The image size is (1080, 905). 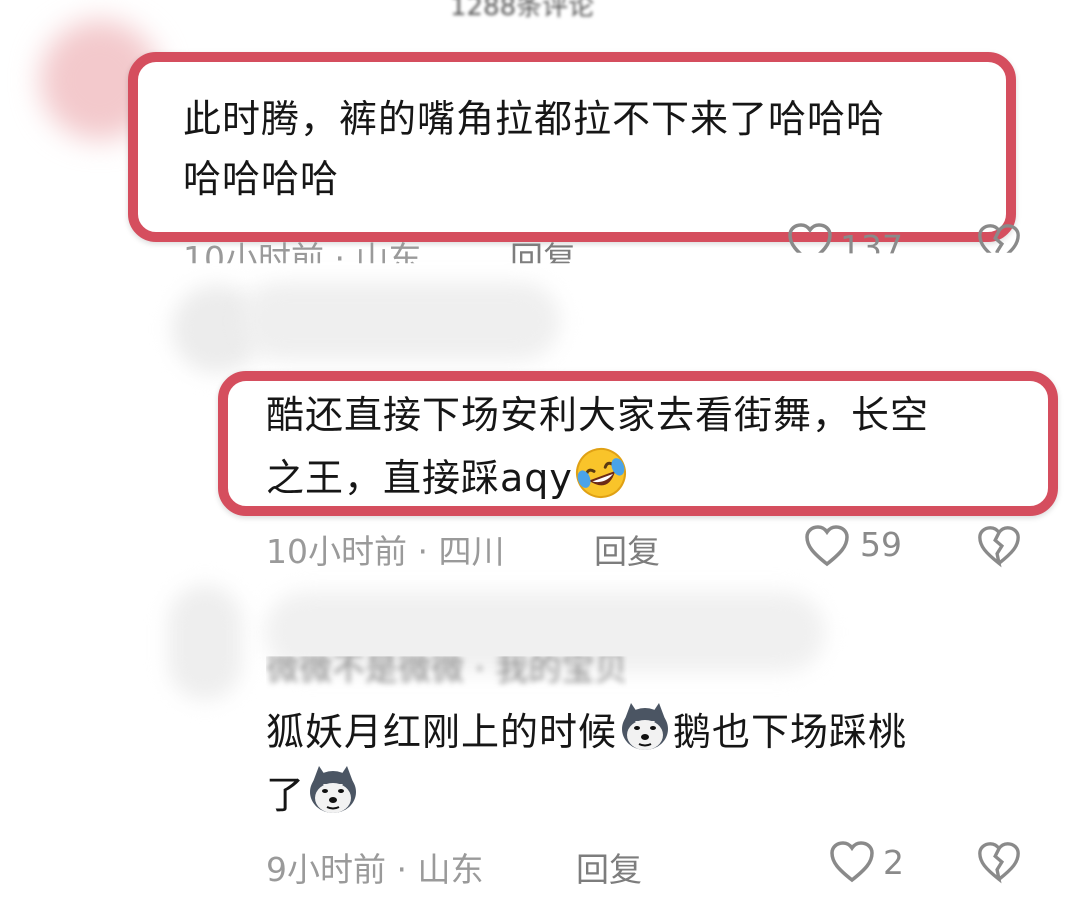 What do you see at coordinates (205, 642) in the screenshot?
I see `avatar` at bounding box center [205, 642].